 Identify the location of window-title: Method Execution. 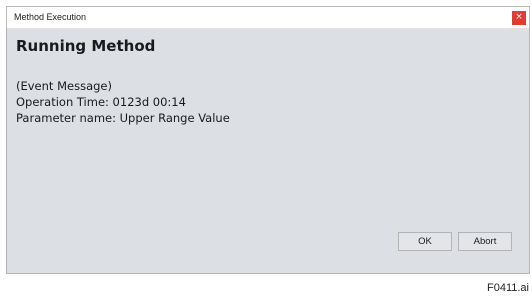
(50, 17).